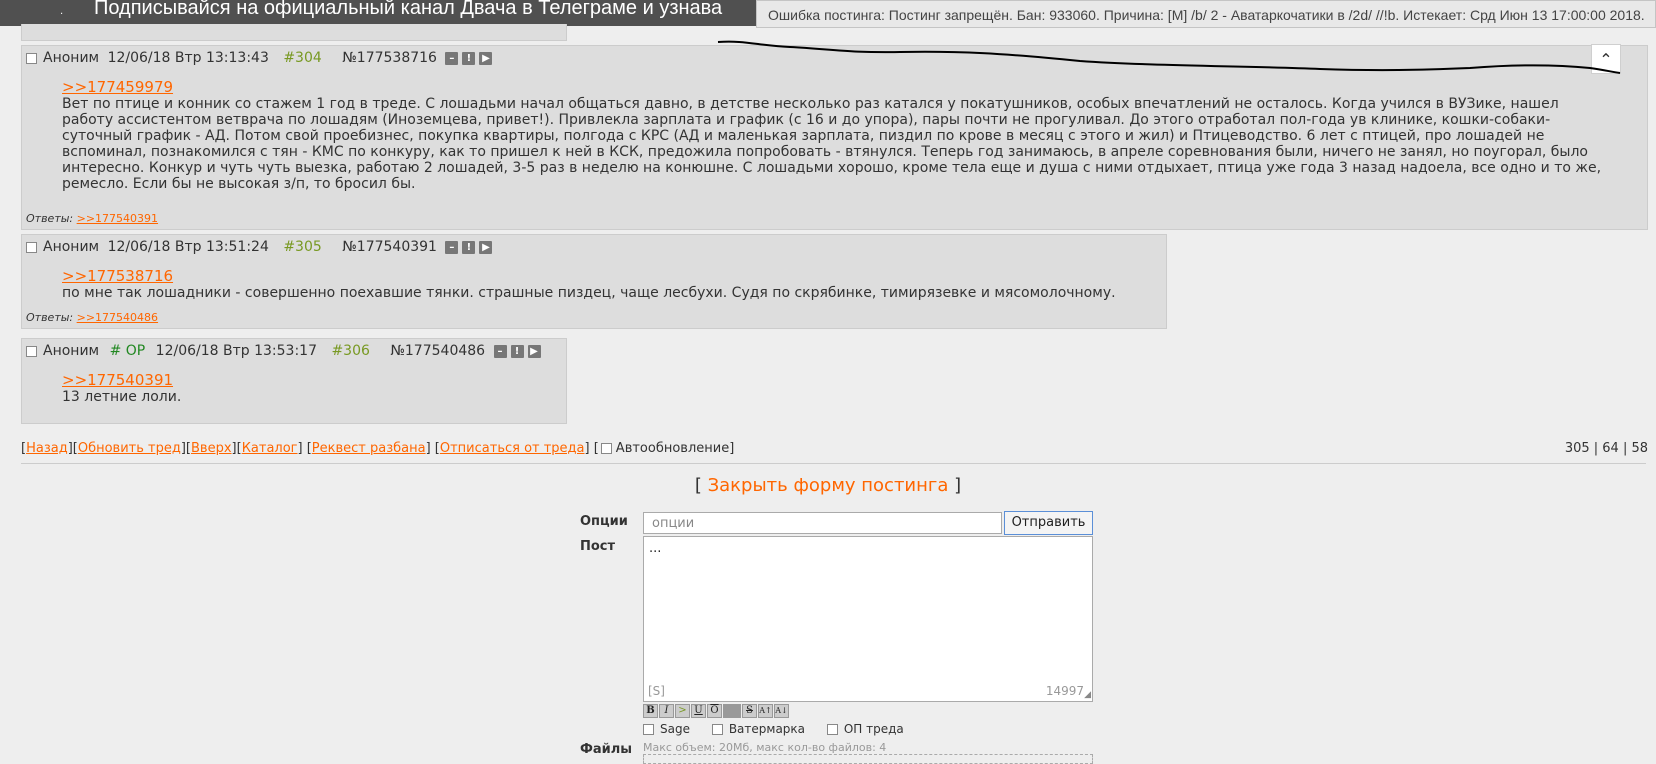 The height and width of the screenshot is (764, 1656). What do you see at coordinates (868, 759) in the screenshot?
I see `file-drop-zone` at bounding box center [868, 759].